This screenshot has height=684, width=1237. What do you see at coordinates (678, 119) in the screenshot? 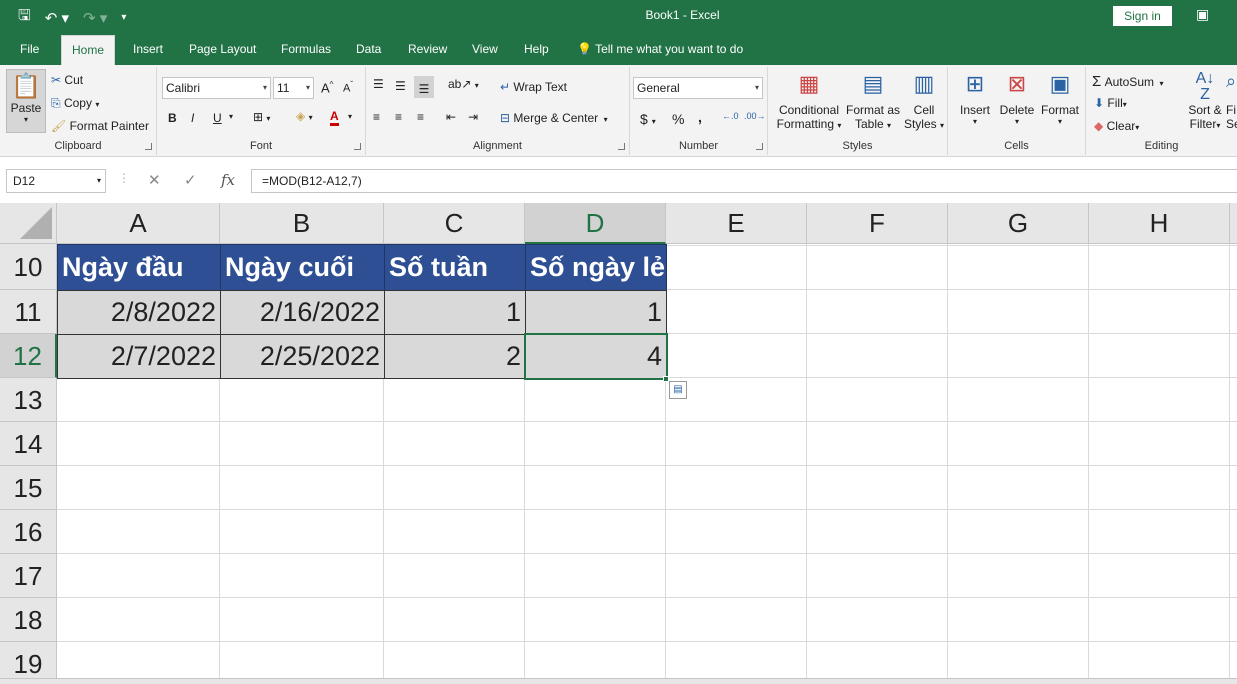
I see `percent-button: %` at bounding box center [678, 119].